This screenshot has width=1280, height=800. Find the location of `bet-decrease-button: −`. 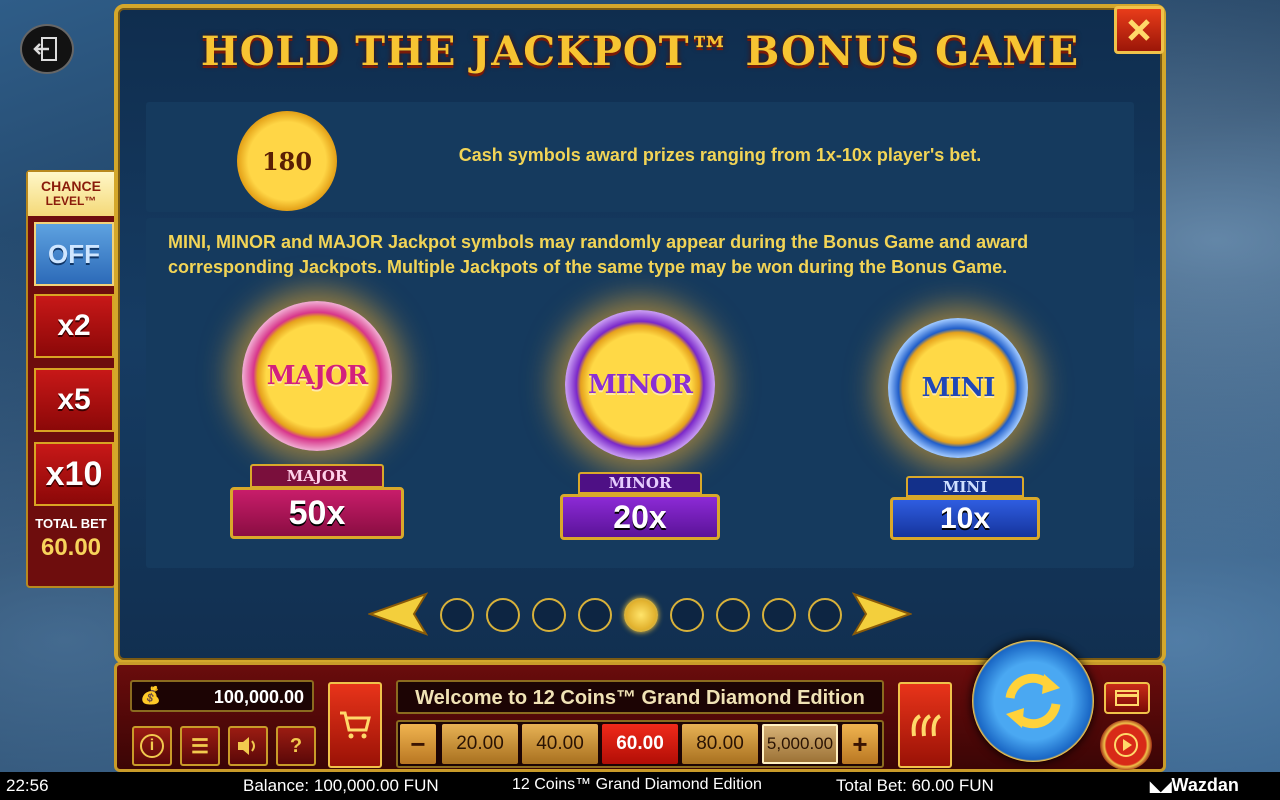

bet-decrease-button: − is located at coordinates (418, 744).